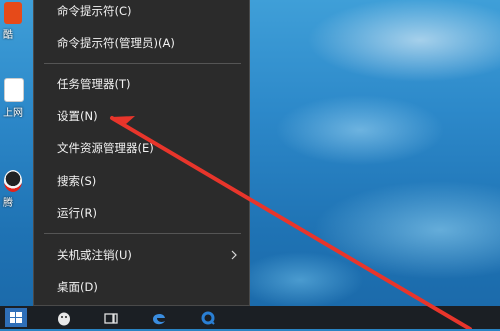  Describe the element at coordinates (16, 317) in the screenshot. I see `windows-start-icon` at that location.